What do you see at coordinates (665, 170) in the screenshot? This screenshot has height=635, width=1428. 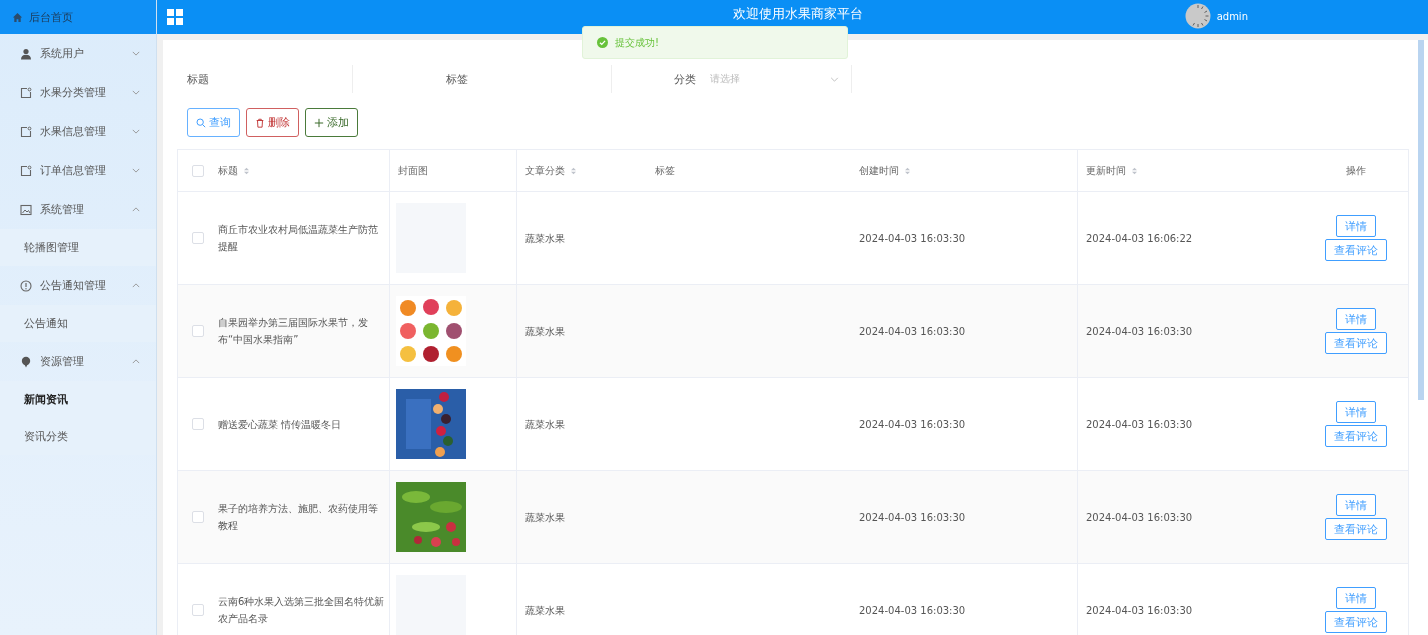 I see `column-header: 标签` at bounding box center [665, 170].